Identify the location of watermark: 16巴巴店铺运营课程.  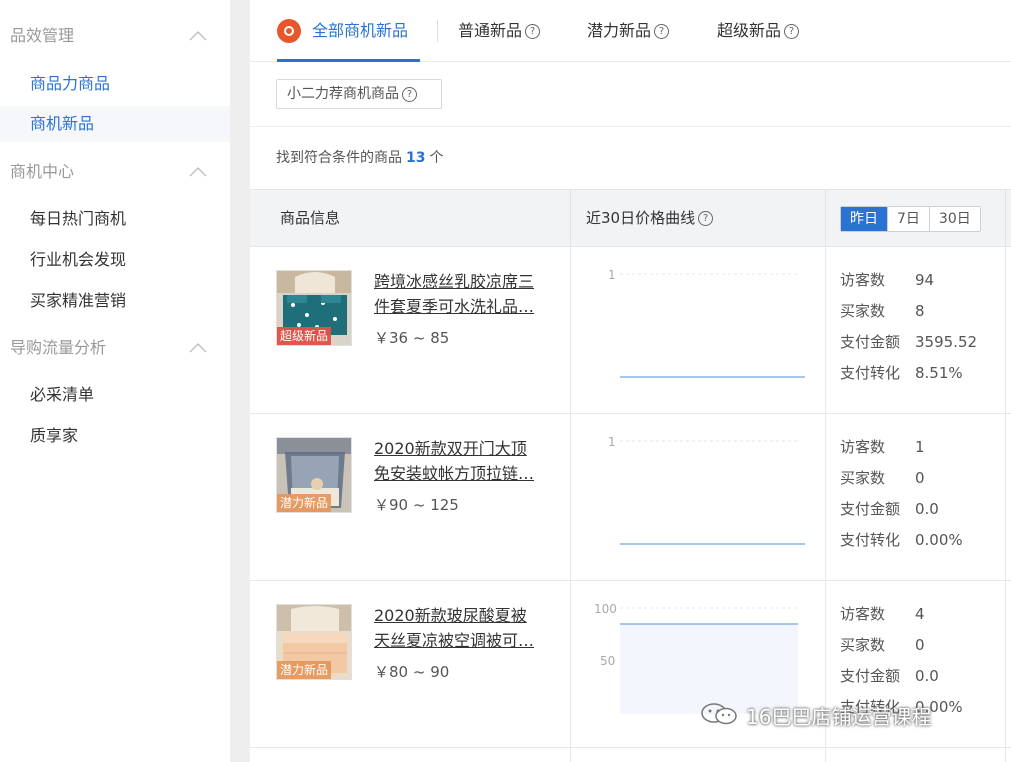
(815, 717).